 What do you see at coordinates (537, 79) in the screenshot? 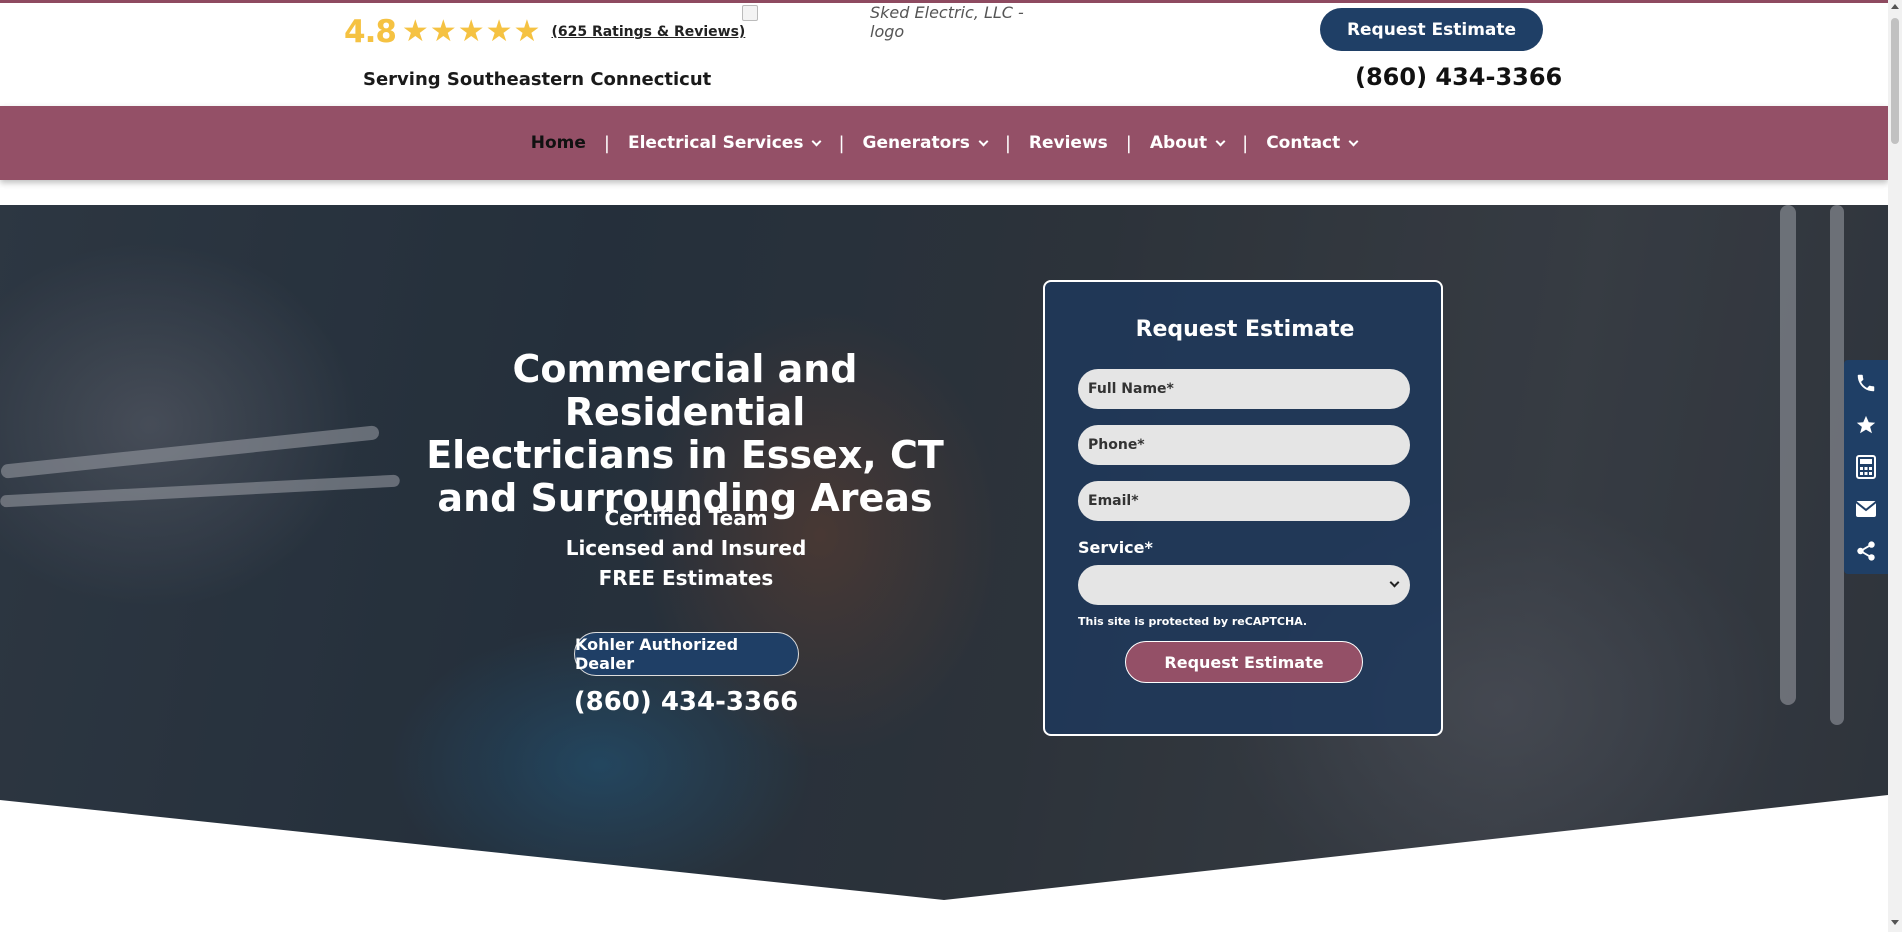
I see `service-area-text: Serving Southeastern Connecticut` at bounding box center [537, 79].